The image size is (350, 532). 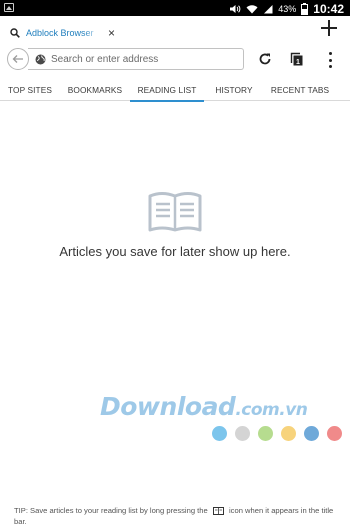 I want to click on watermark-brand: Download, so click(x=168, y=406).